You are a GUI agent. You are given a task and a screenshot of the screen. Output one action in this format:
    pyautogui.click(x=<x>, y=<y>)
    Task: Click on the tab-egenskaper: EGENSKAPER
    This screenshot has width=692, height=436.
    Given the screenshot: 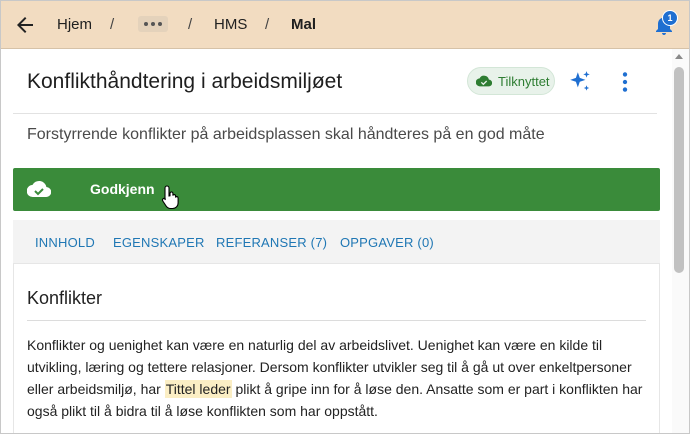 What is the action you would take?
    pyautogui.click(x=159, y=242)
    